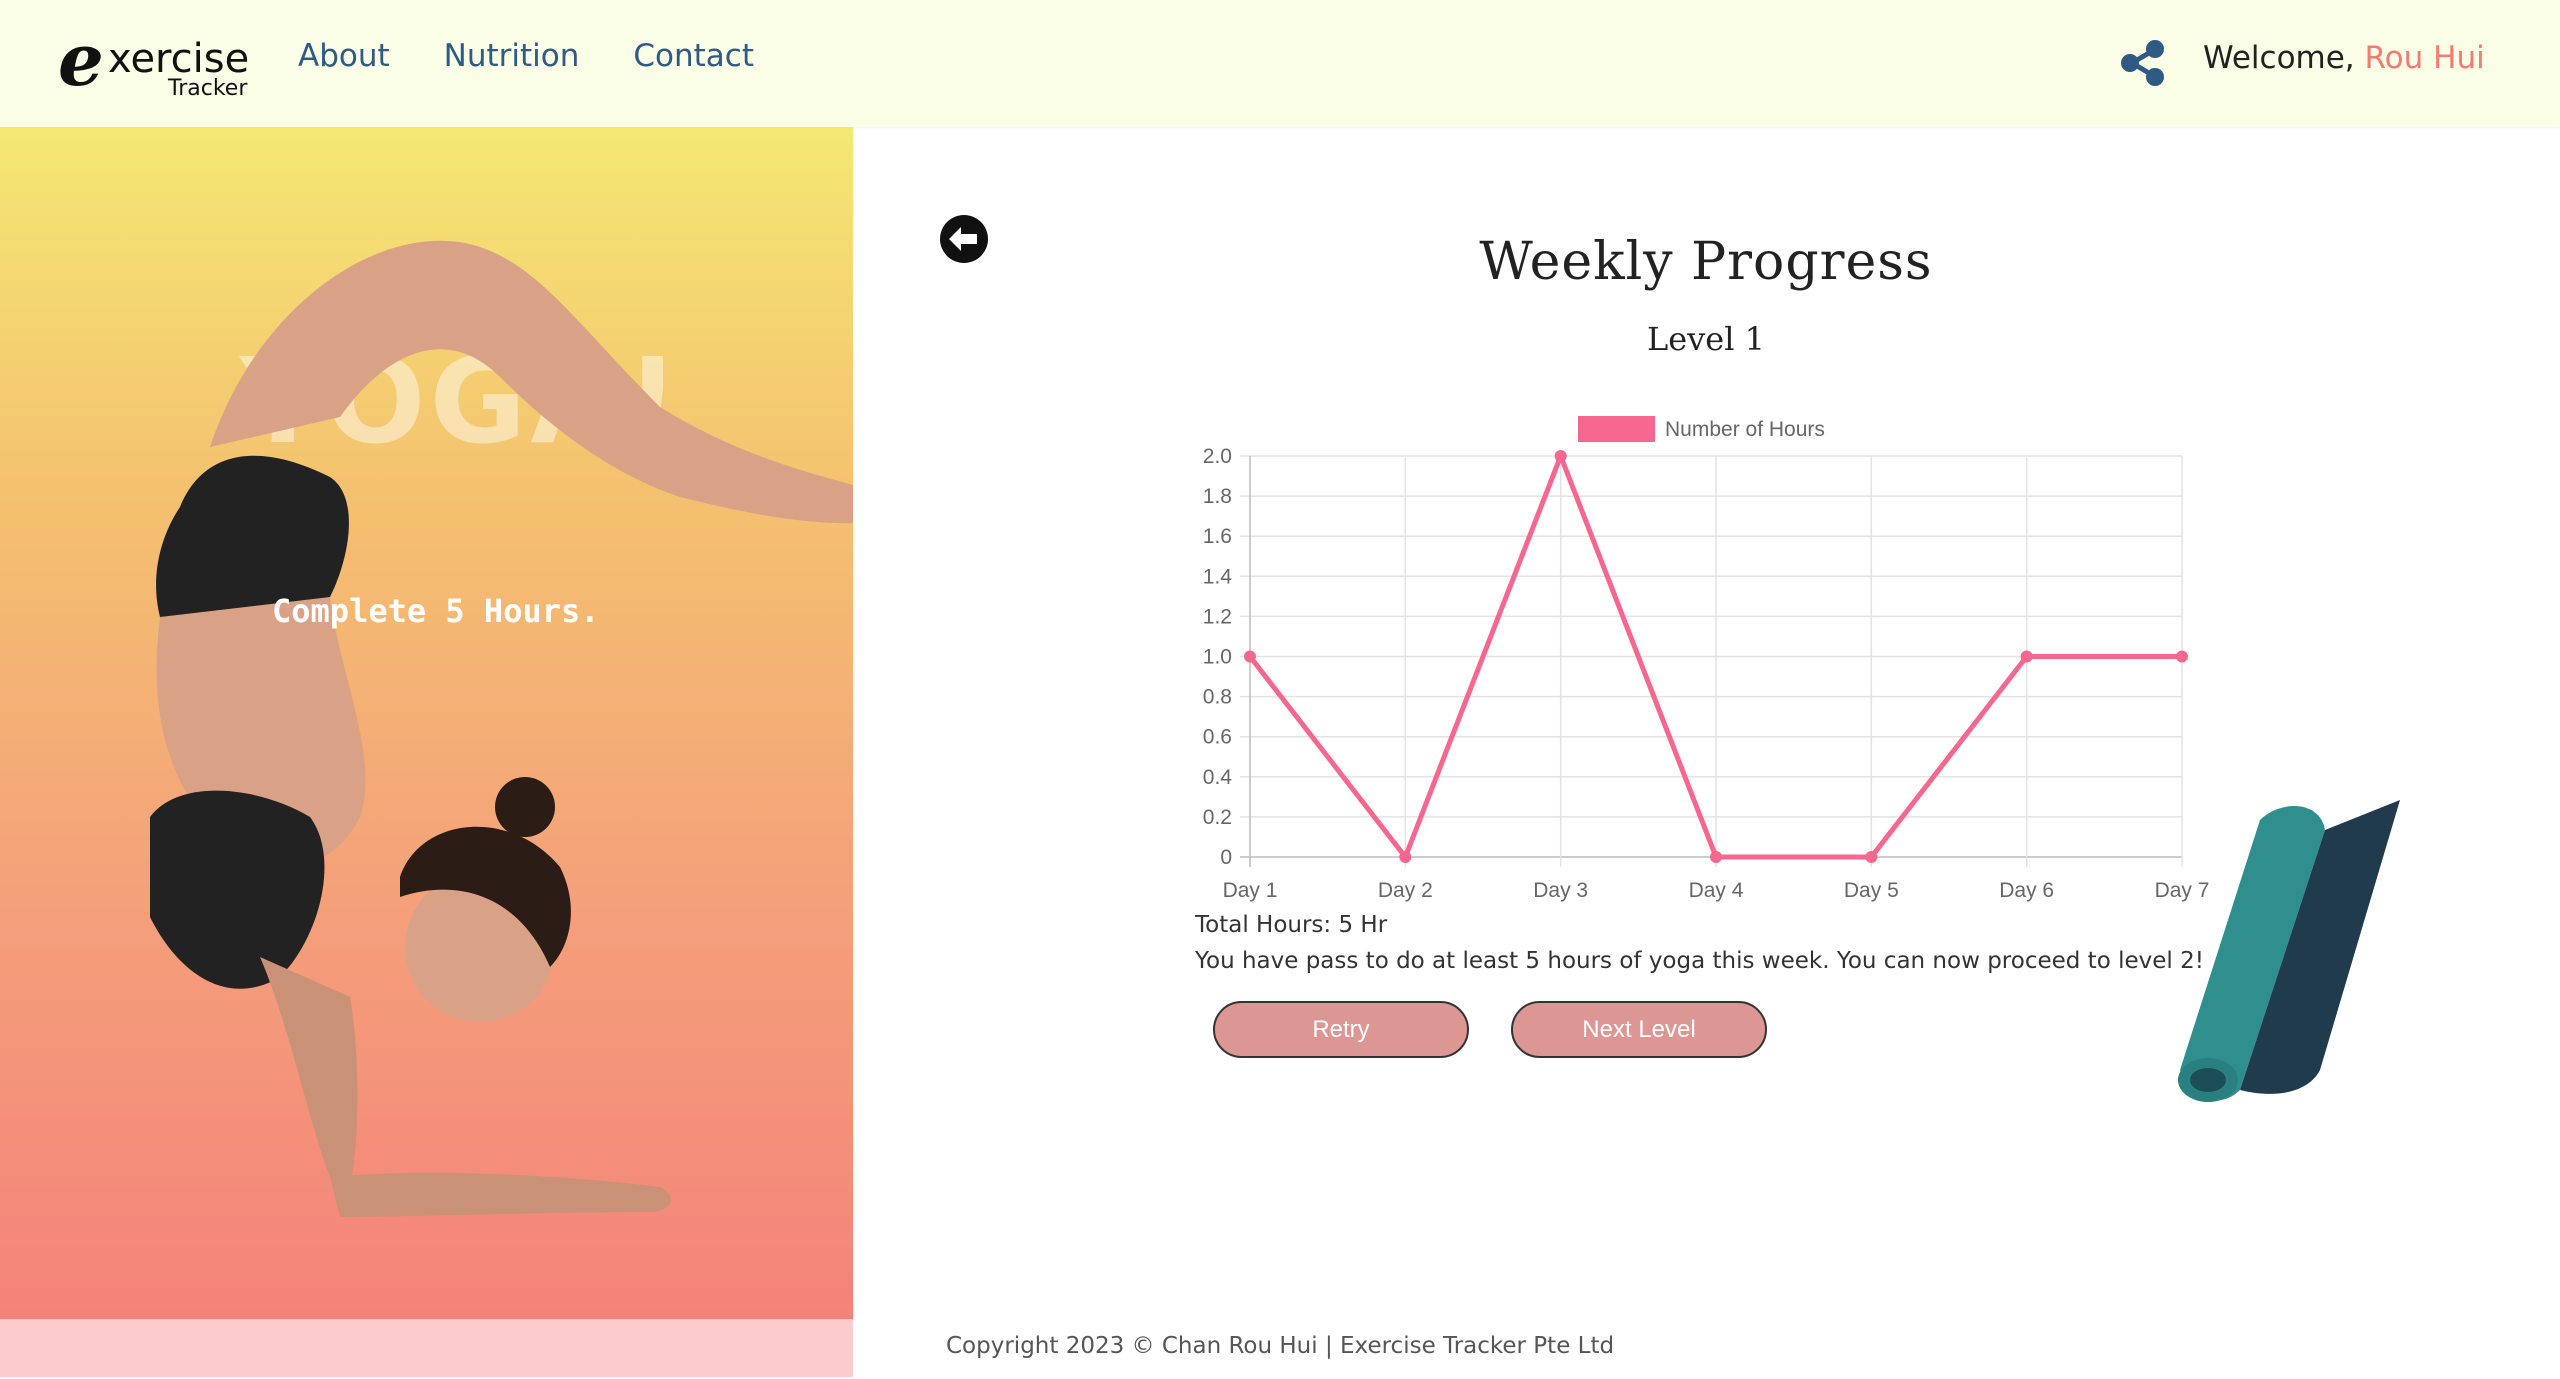  I want to click on nav-link-about: About, so click(344, 56).